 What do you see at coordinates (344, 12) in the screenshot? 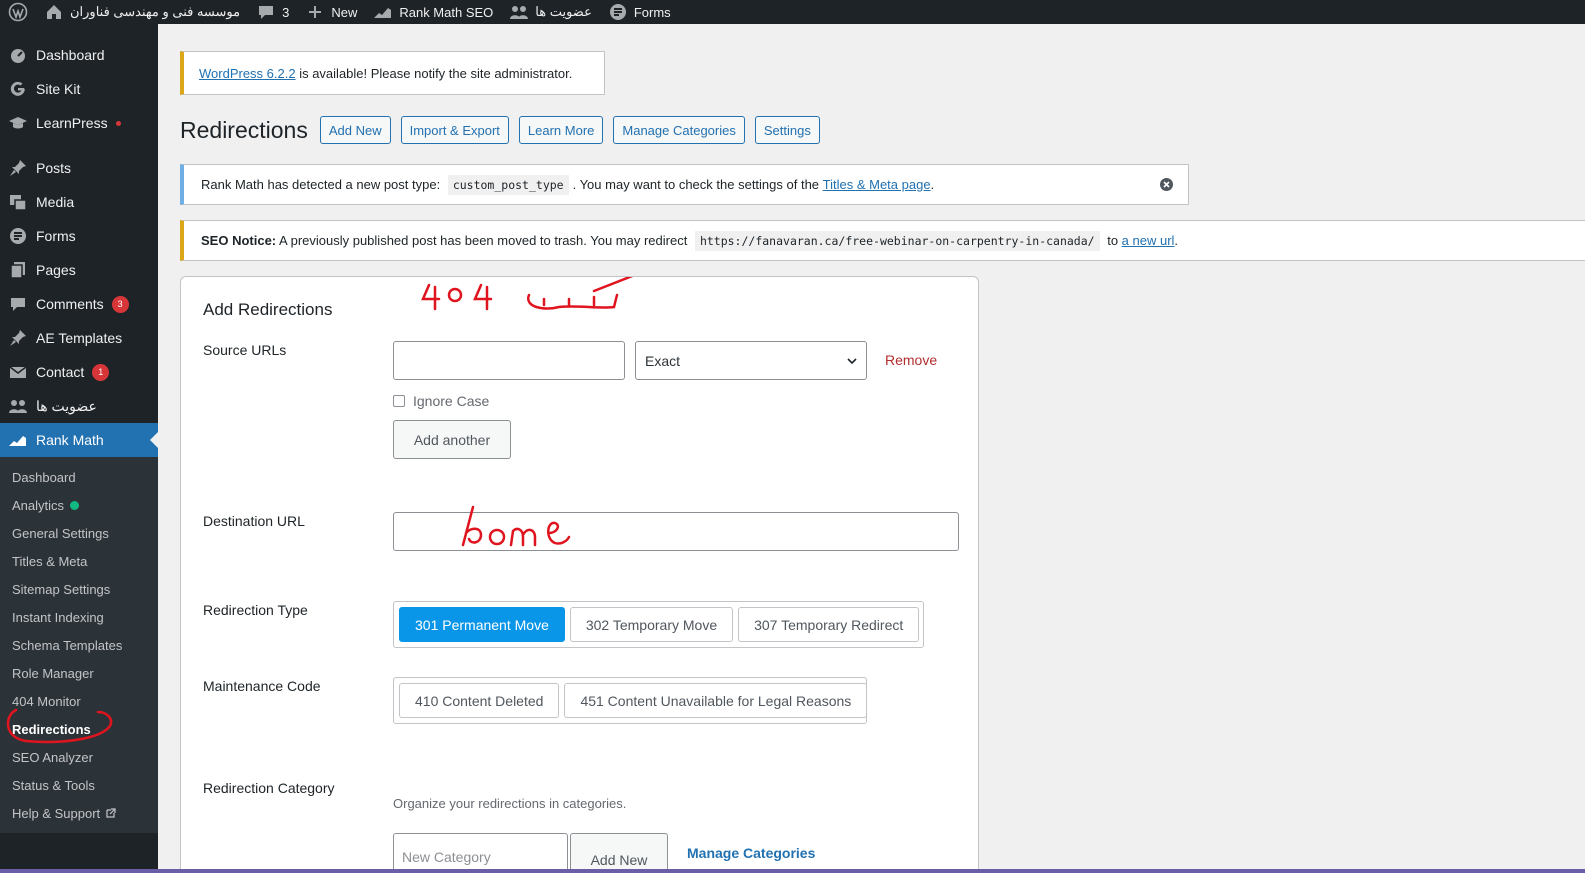
I see `new-label: New` at bounding box center [344, 12].